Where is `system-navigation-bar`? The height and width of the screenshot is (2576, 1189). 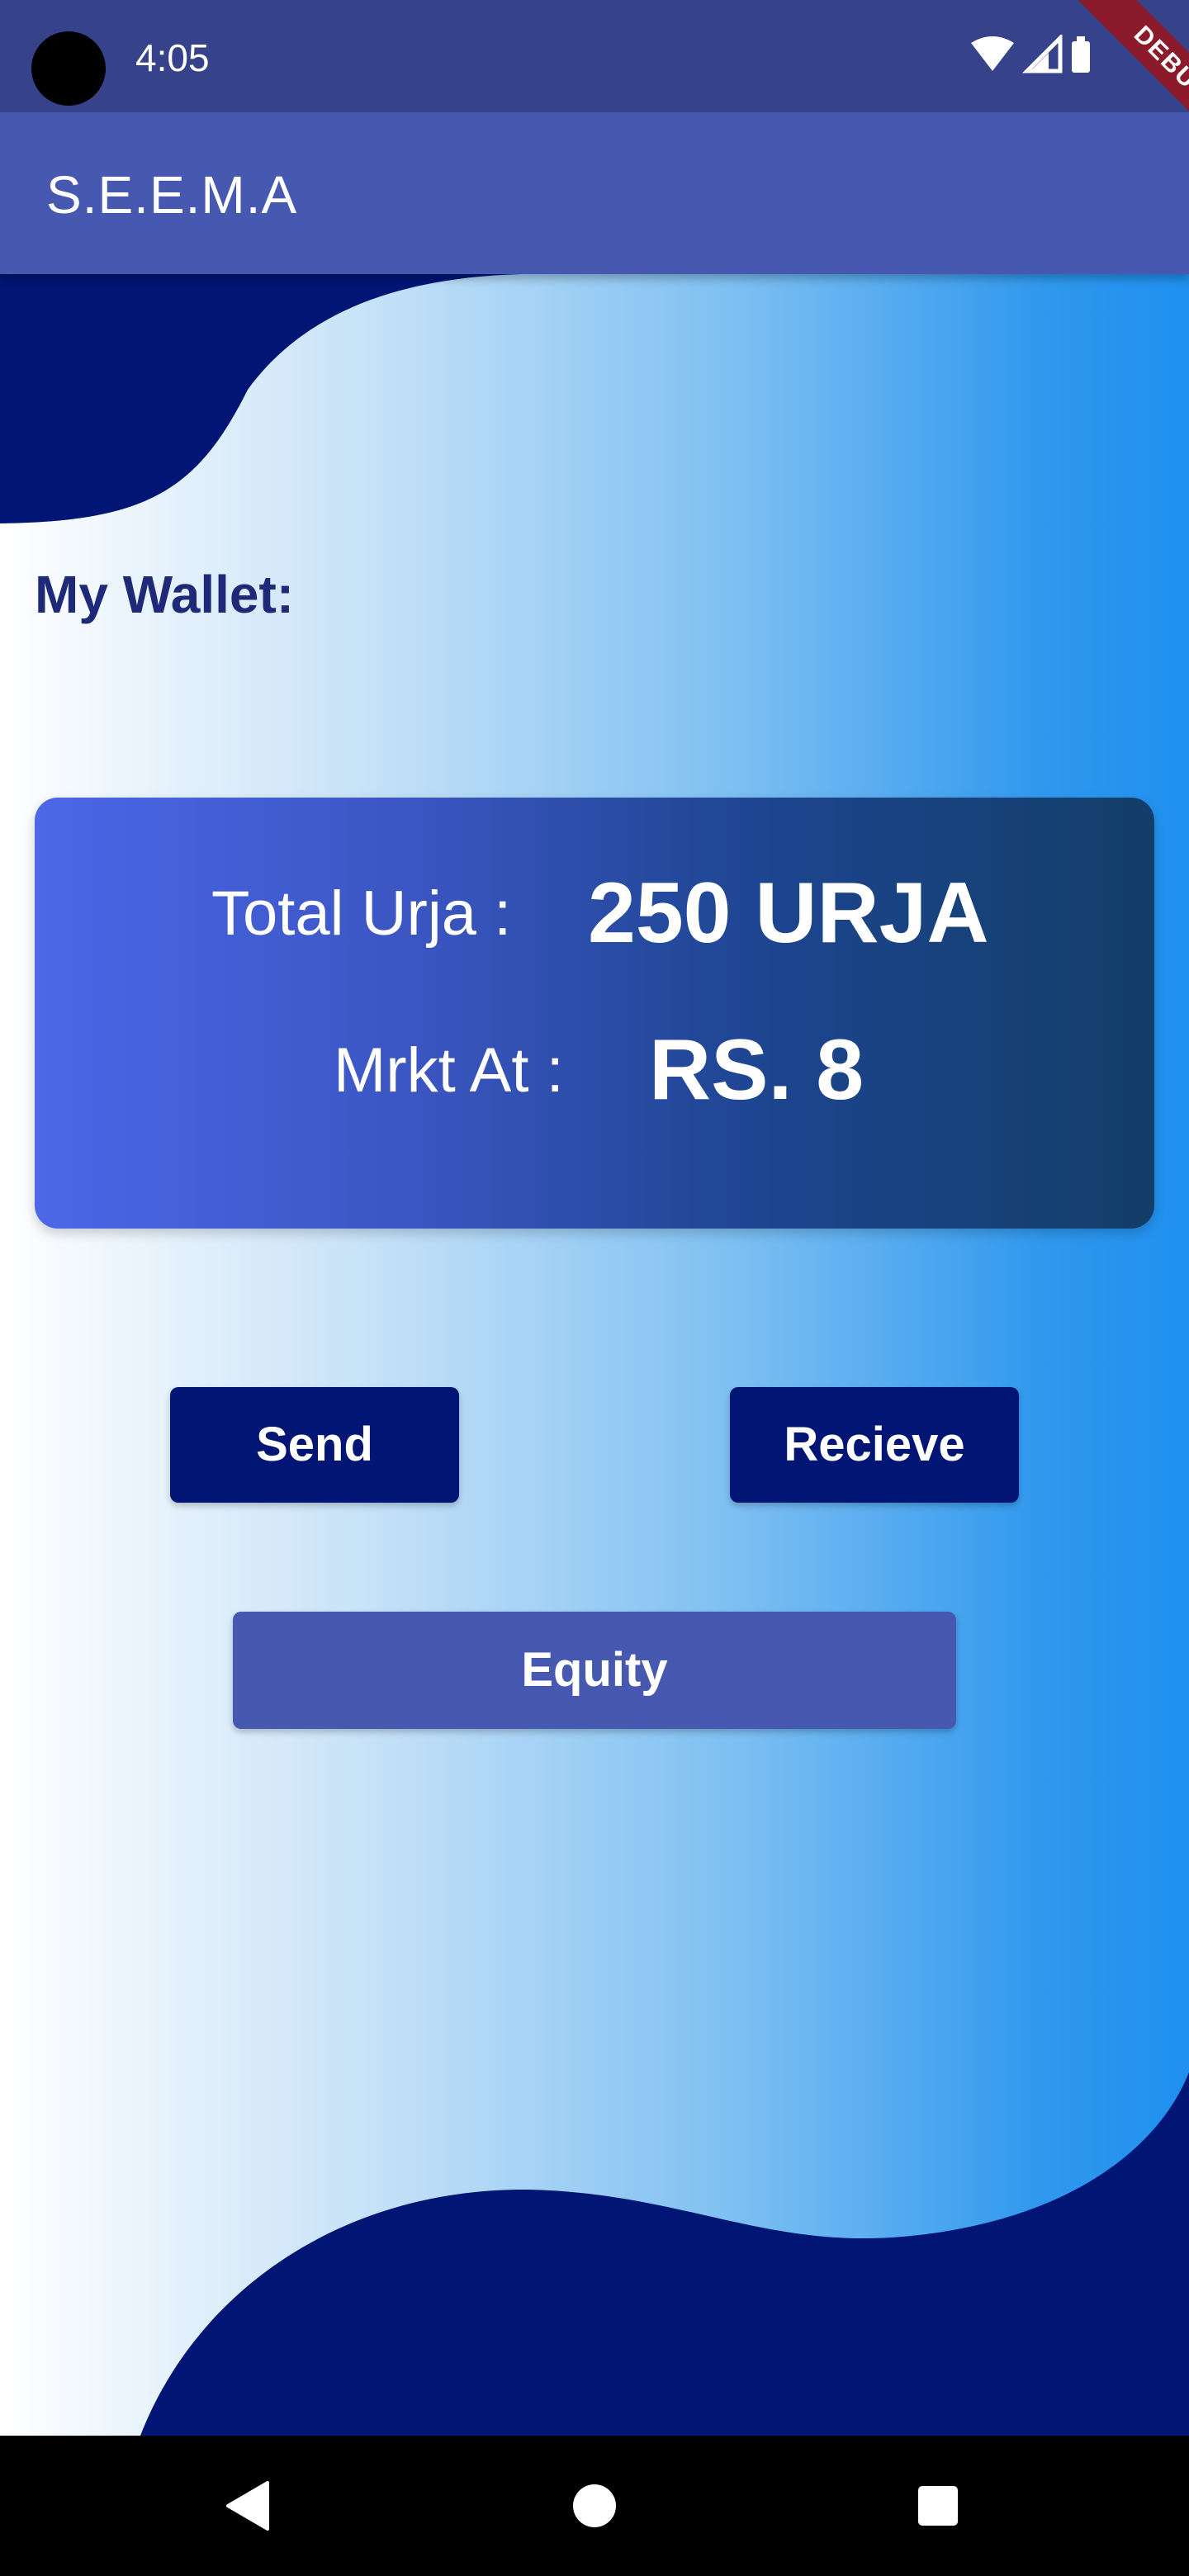 system-navigation-bar is located at coordinates (594, 2506).